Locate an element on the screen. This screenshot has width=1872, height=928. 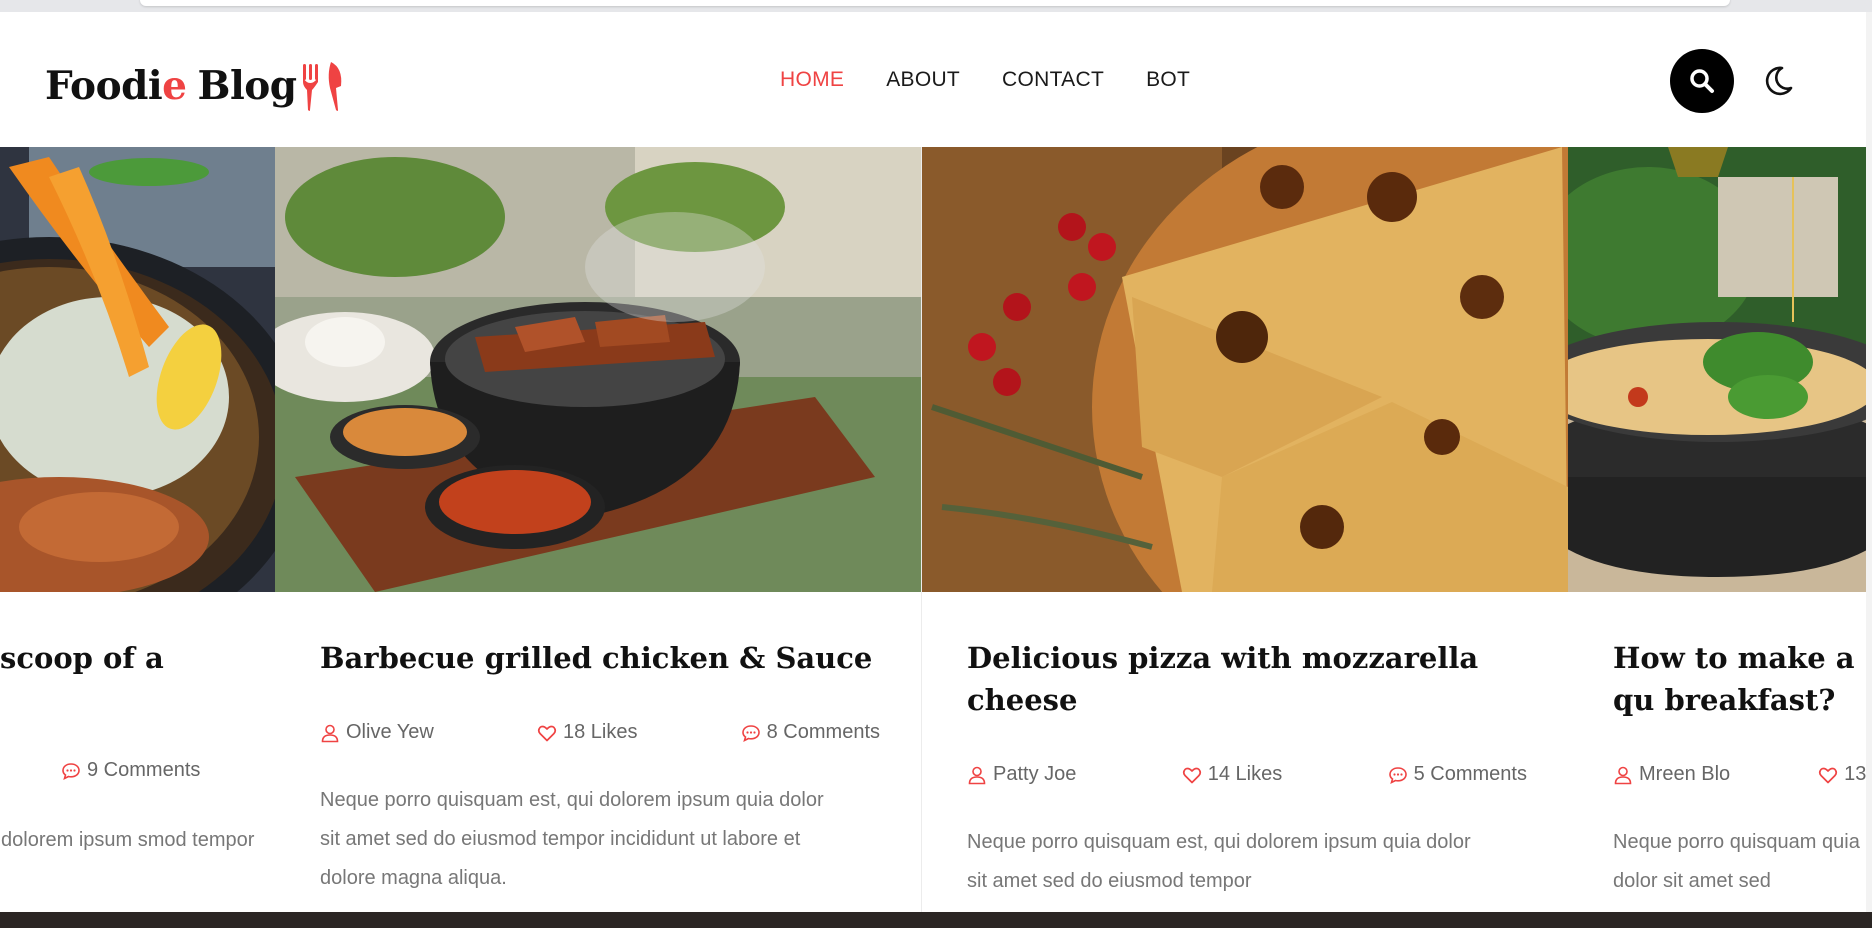
site-header: Foodi e Blog HOME ABOUT CONTACT BOT is located at coordinates (933, 79).